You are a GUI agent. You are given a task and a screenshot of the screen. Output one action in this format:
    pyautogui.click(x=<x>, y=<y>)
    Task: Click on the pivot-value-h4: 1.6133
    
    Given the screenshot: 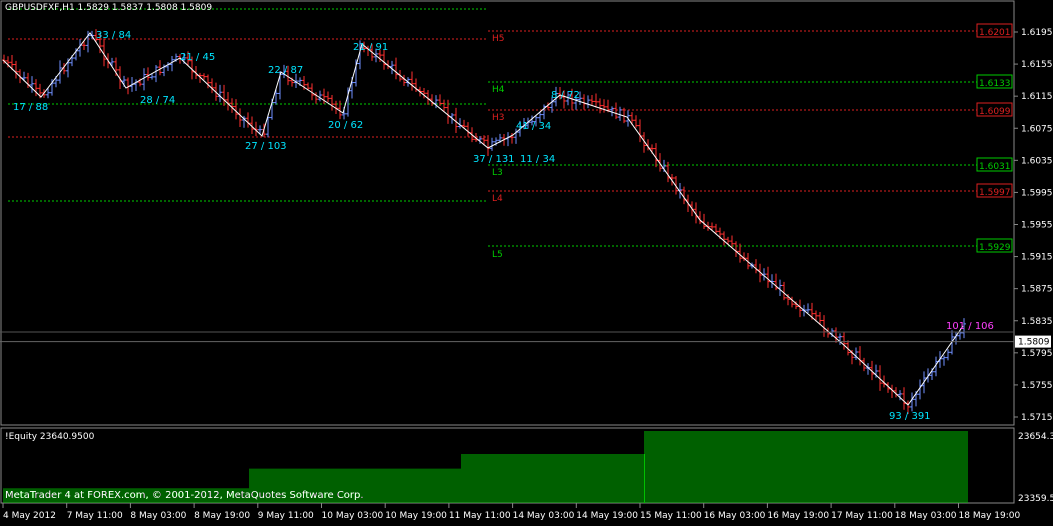 What is the action you would take?
    pyautogui.click(x=995, y=84)
    